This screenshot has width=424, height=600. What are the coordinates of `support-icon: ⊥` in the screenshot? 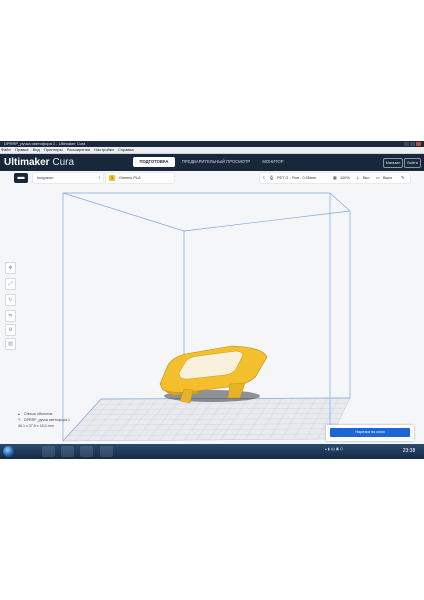 It's located at (358, 178).